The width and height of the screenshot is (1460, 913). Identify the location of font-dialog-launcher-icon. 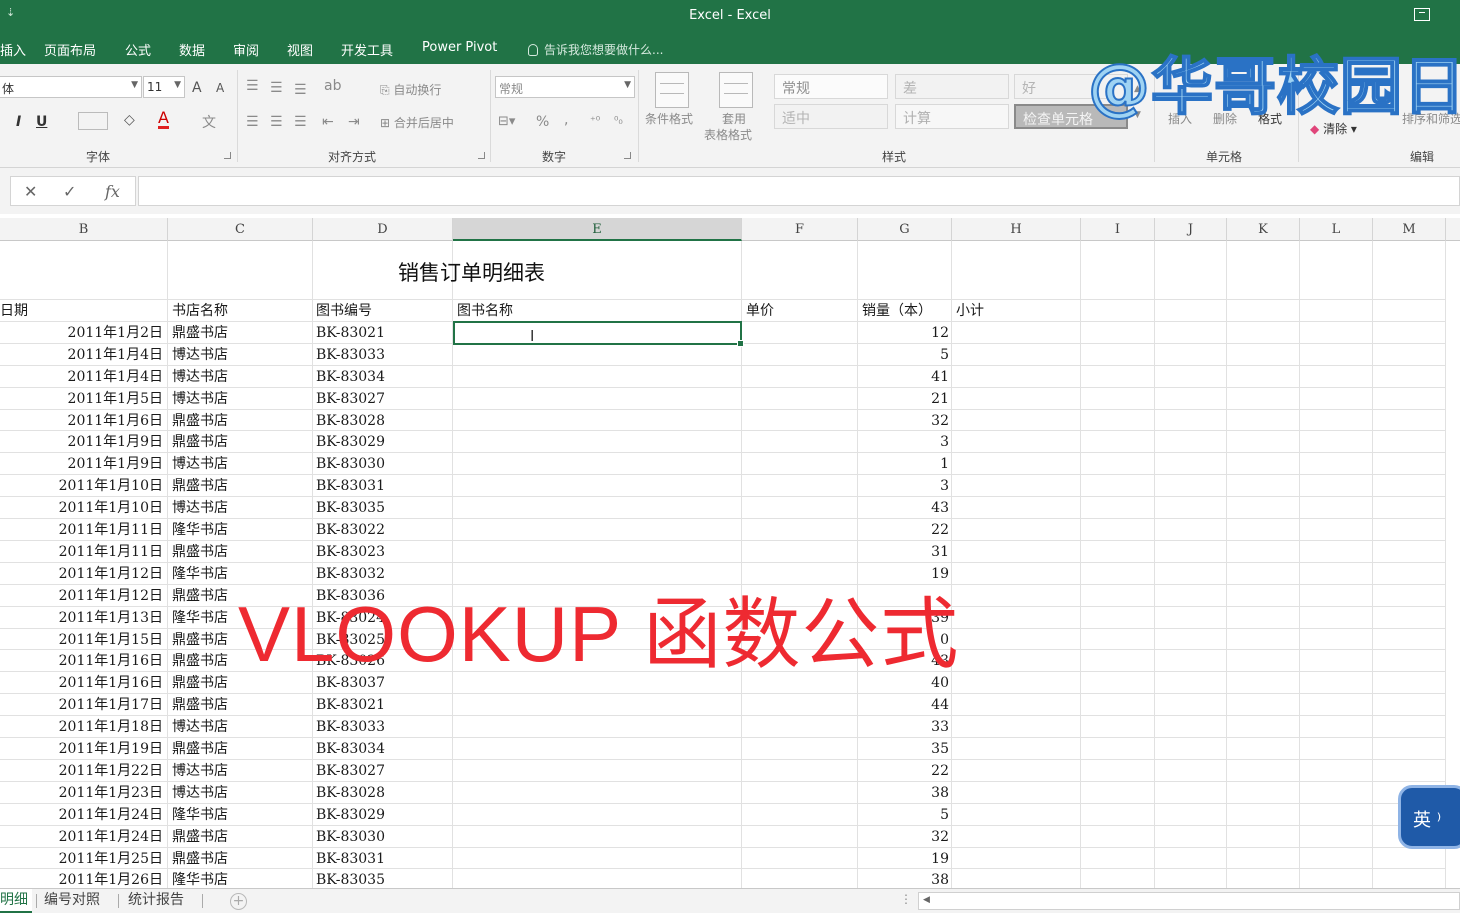
(227, 155).